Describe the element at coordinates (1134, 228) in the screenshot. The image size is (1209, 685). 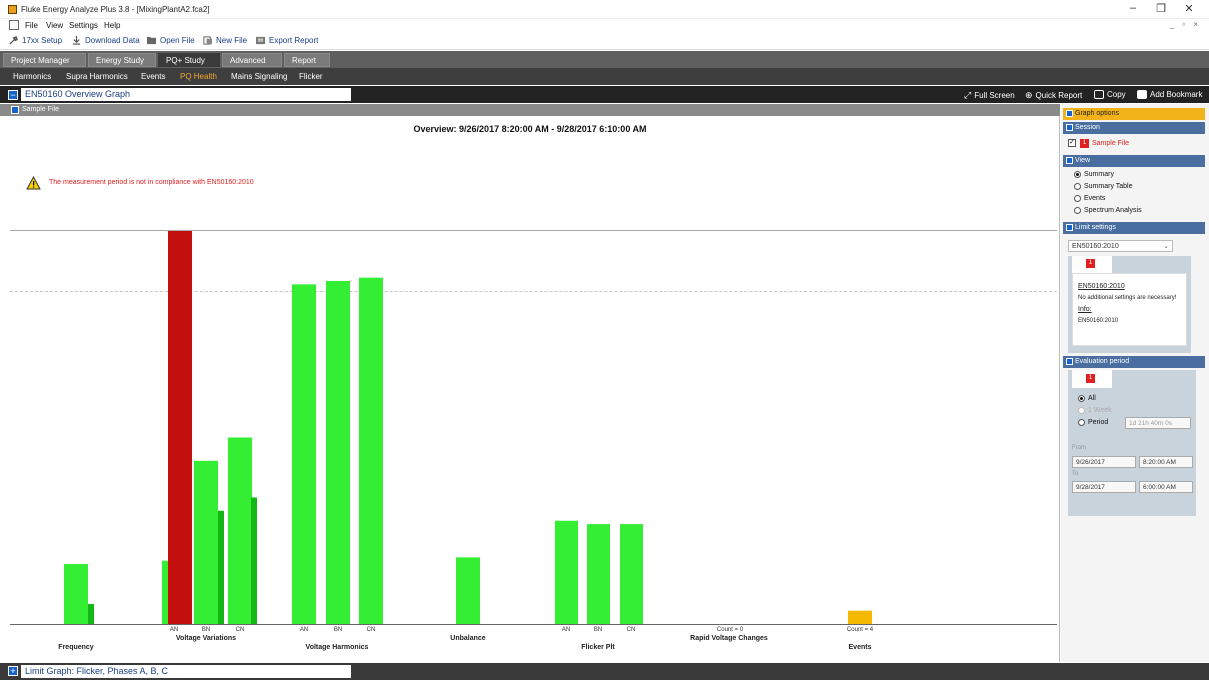
I see `limit-settings-header: Limit settings` at that location.